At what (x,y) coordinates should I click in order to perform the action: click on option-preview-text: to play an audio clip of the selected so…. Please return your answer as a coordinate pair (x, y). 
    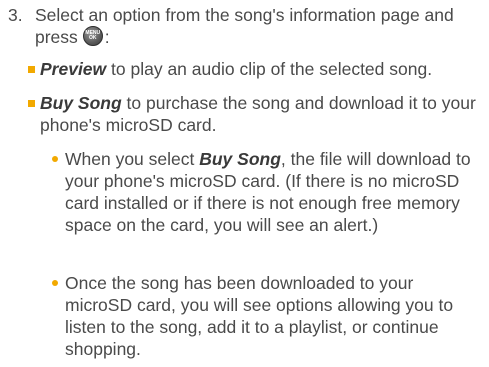
    Looking at the image, I should click on (269, 69).